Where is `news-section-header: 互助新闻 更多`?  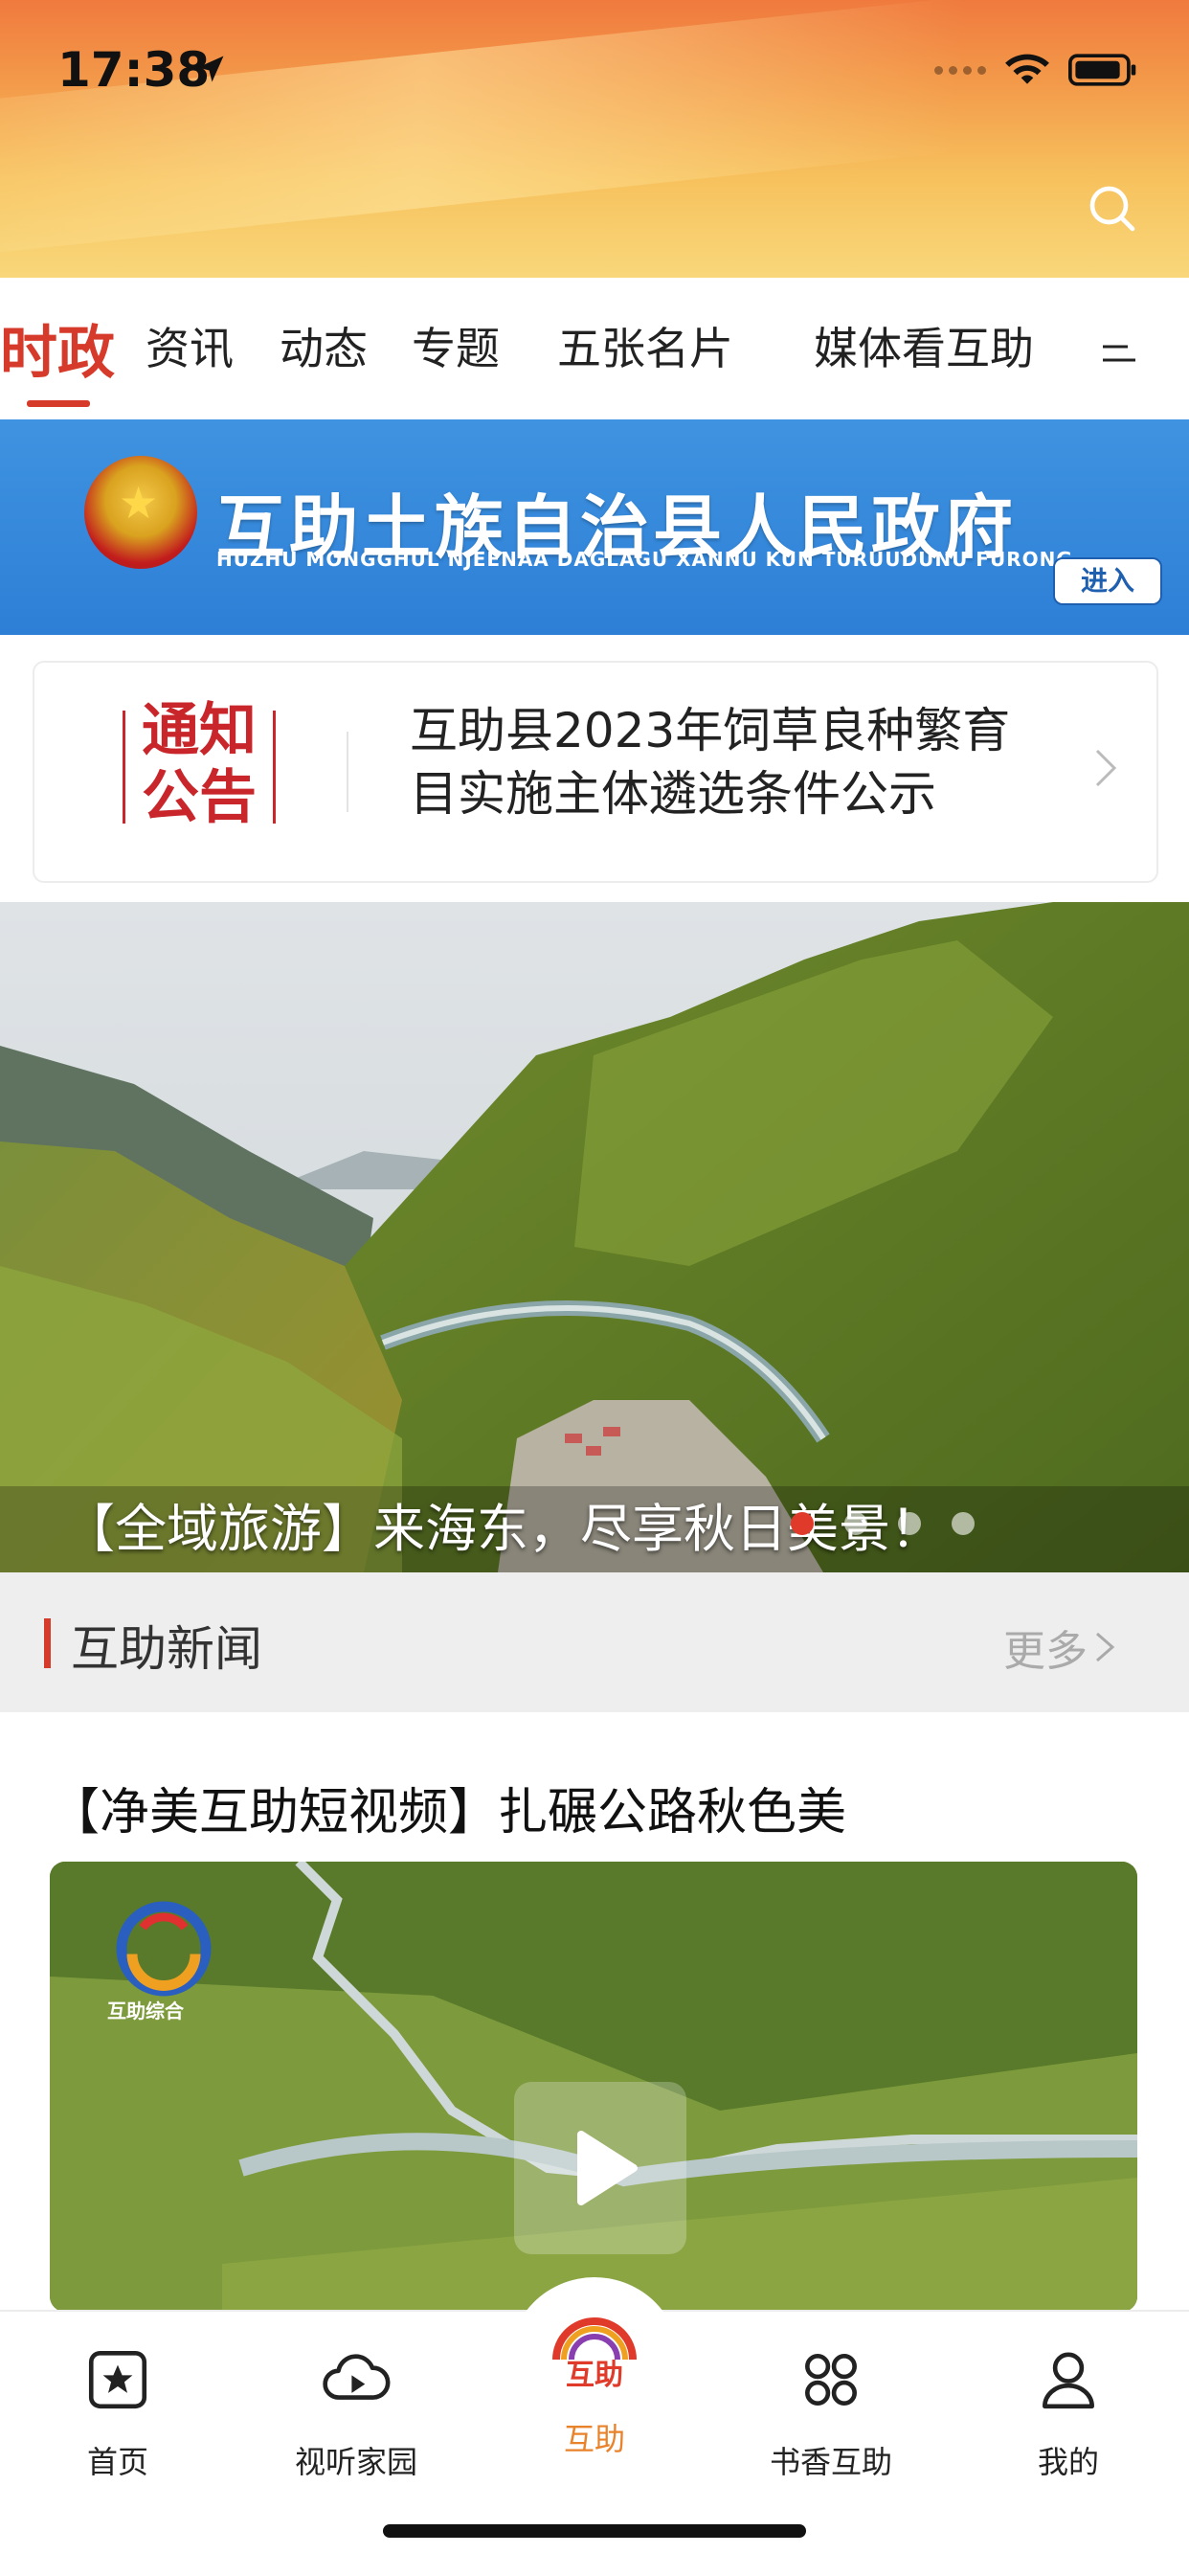 news-section-header: 互助新闻 更多 is located at coordinates (594, 1642).